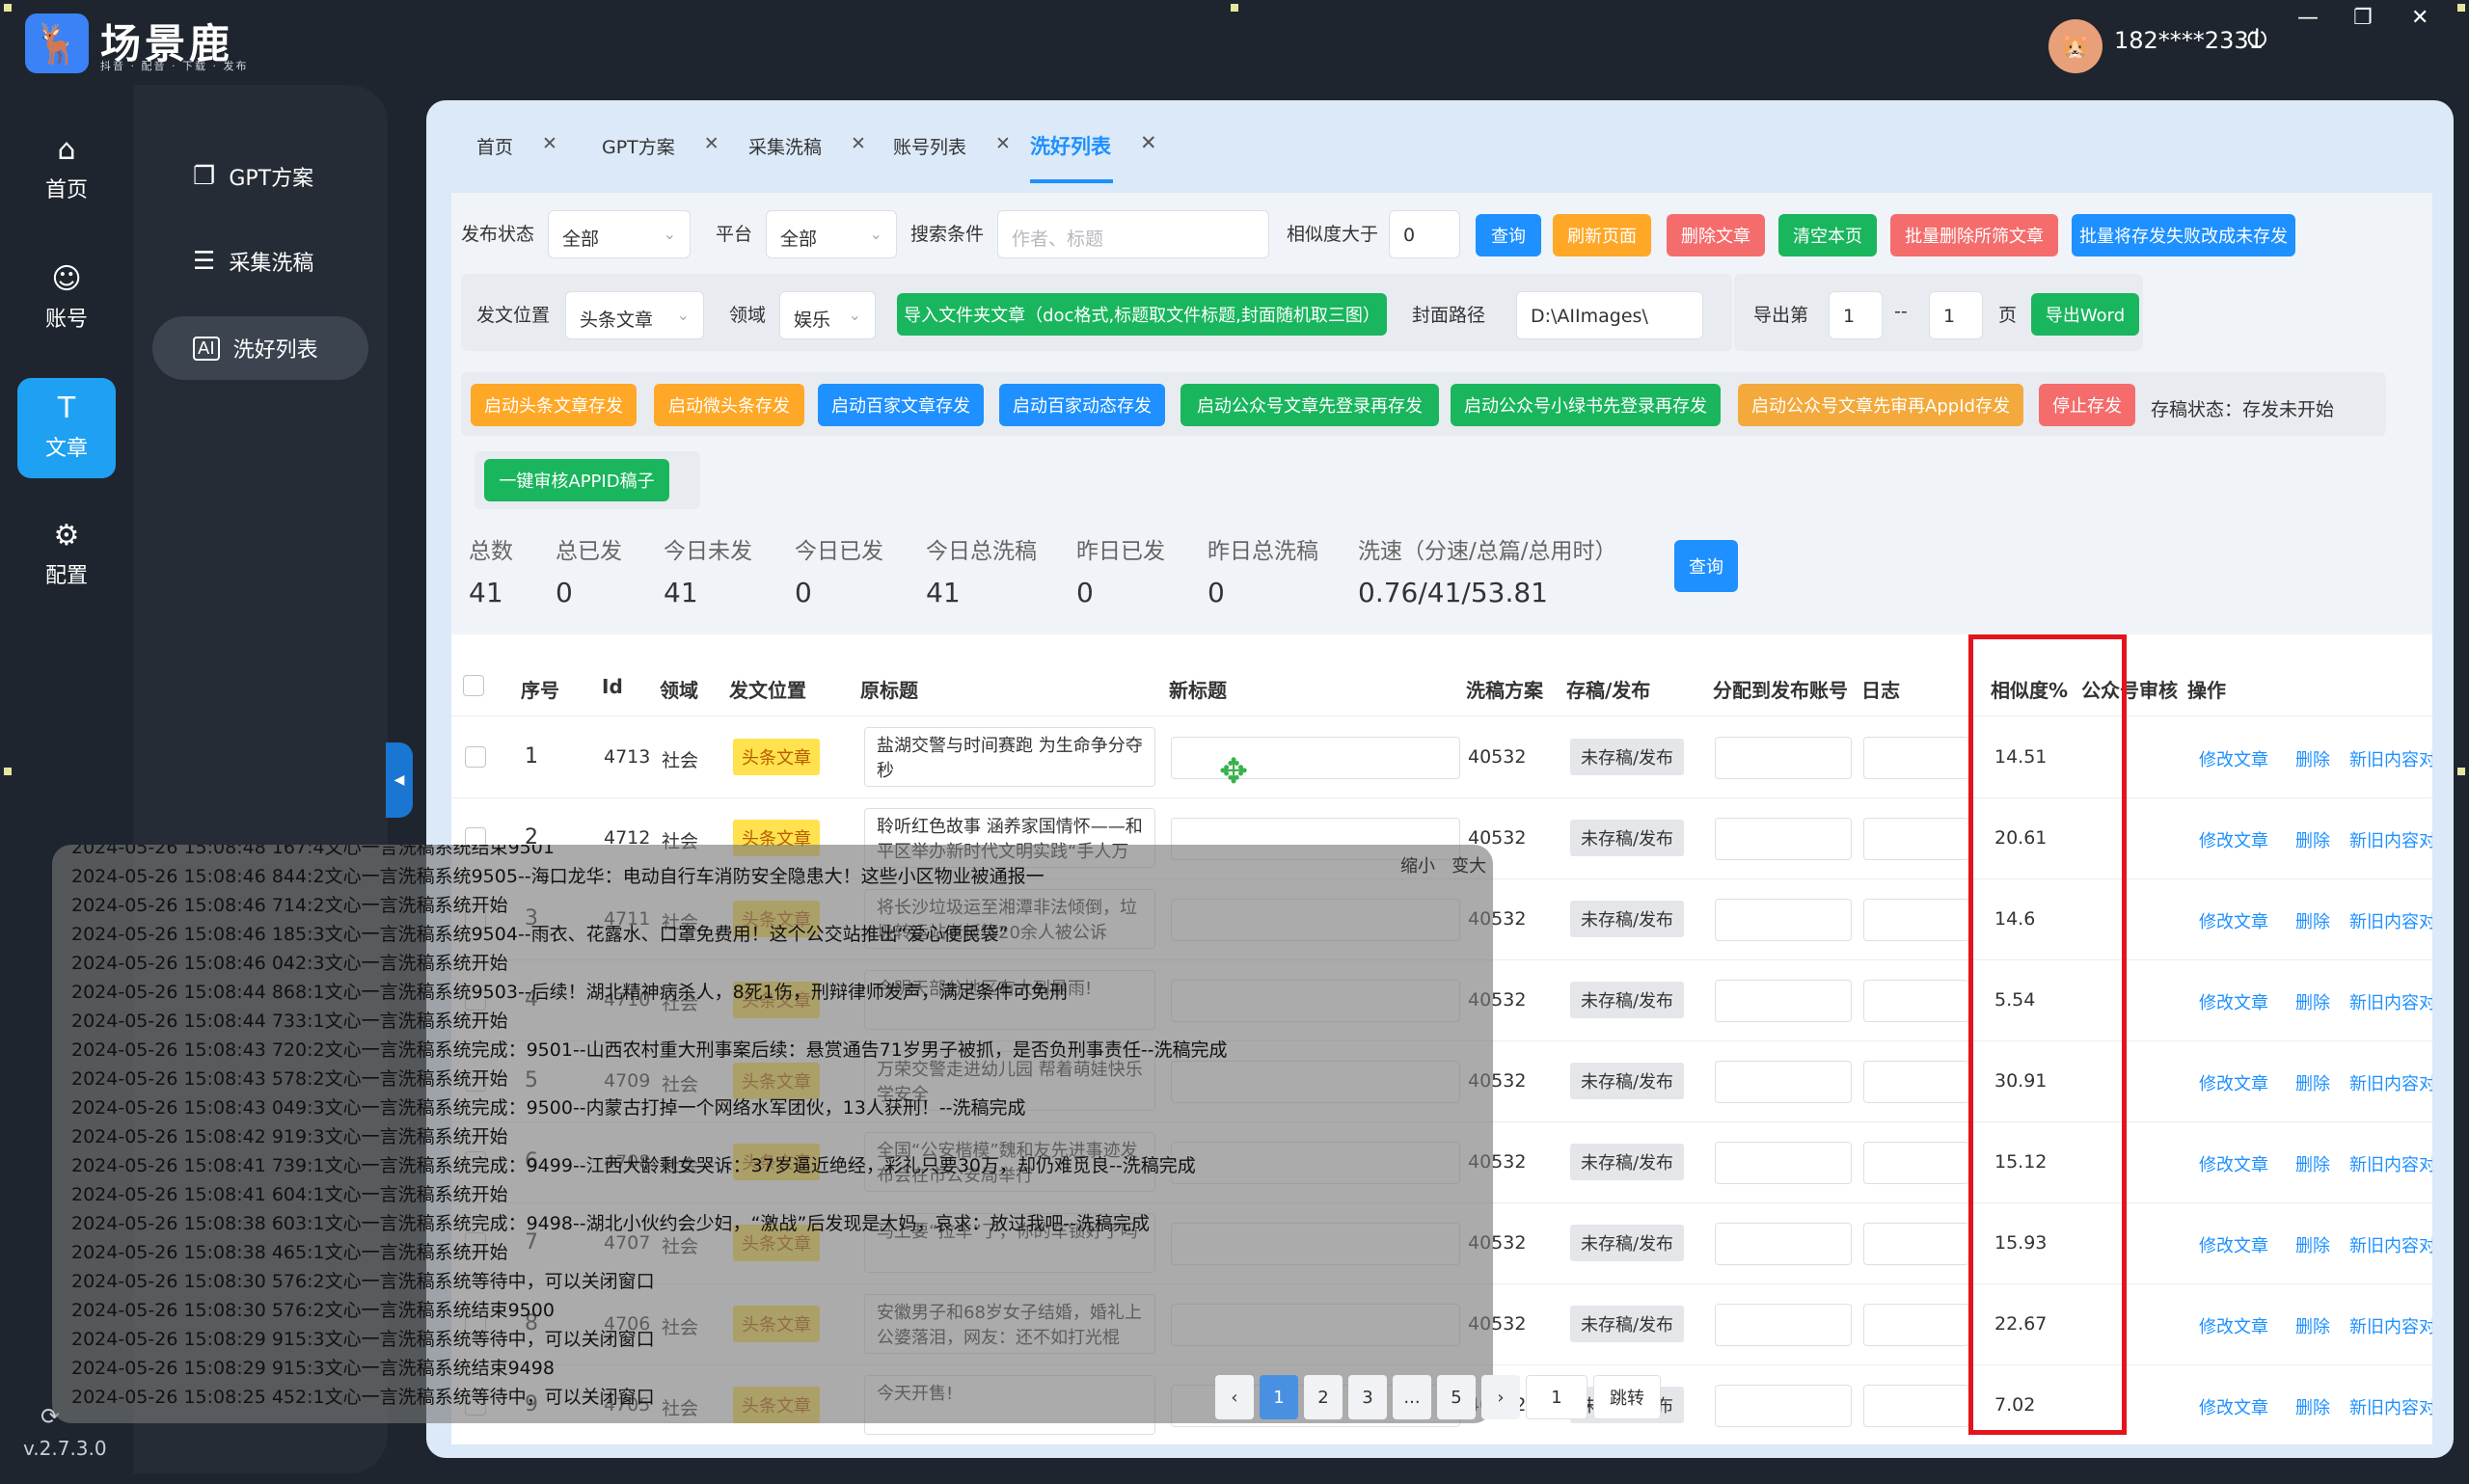 The image size is (2469, 1484). I want to click on import-folder-button: 导入文件夹文章（doc格式,标题取文件标题,封面随机取三图）, so click(1142, 314).